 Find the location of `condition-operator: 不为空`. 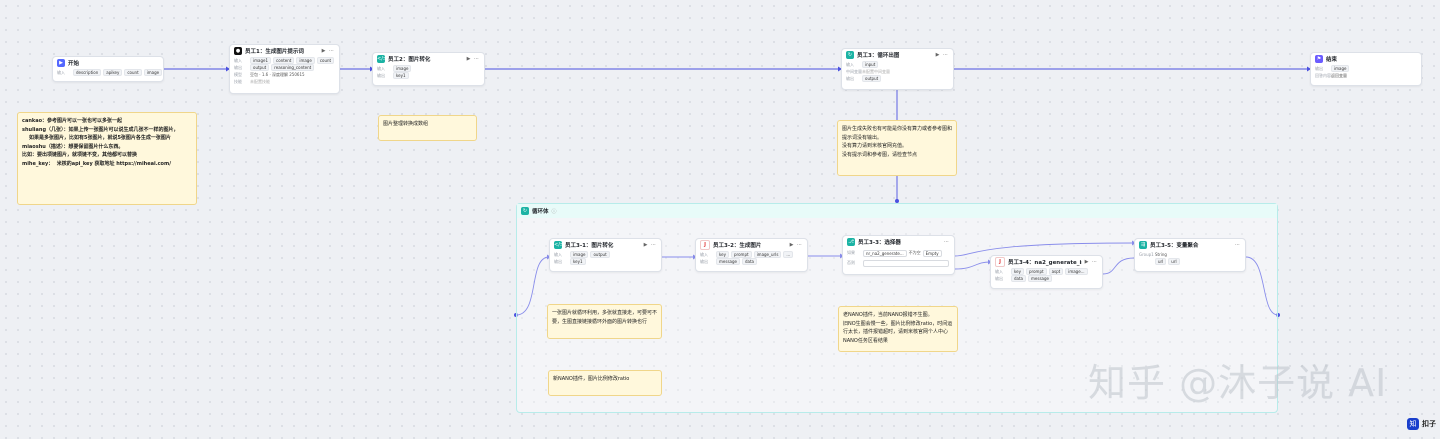

condition-operator: 不为空 is located at coordinates (915, 253).